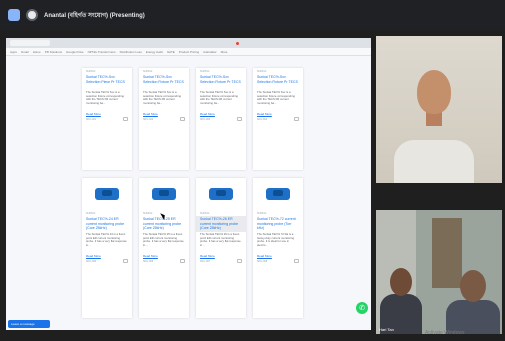 Image resolution: width=505 pixels, height=341 pixels. Describe the element at coordinates (386, 329) in the screenshot. I see `participant-name: Hari Tan` at that location.